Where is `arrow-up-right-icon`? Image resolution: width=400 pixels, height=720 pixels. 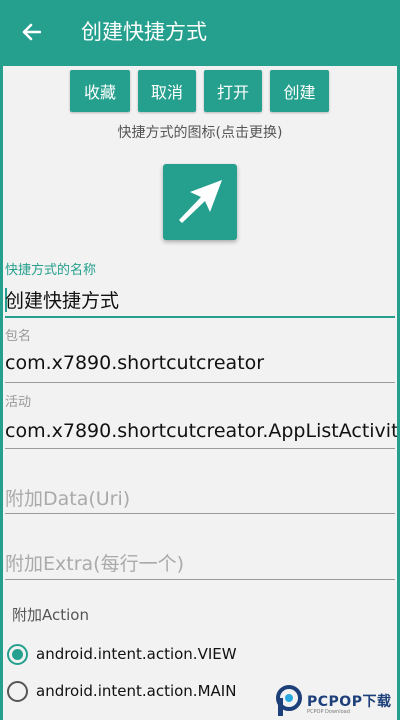 arrow-up-right-icon is located at coordinates (200, 201).